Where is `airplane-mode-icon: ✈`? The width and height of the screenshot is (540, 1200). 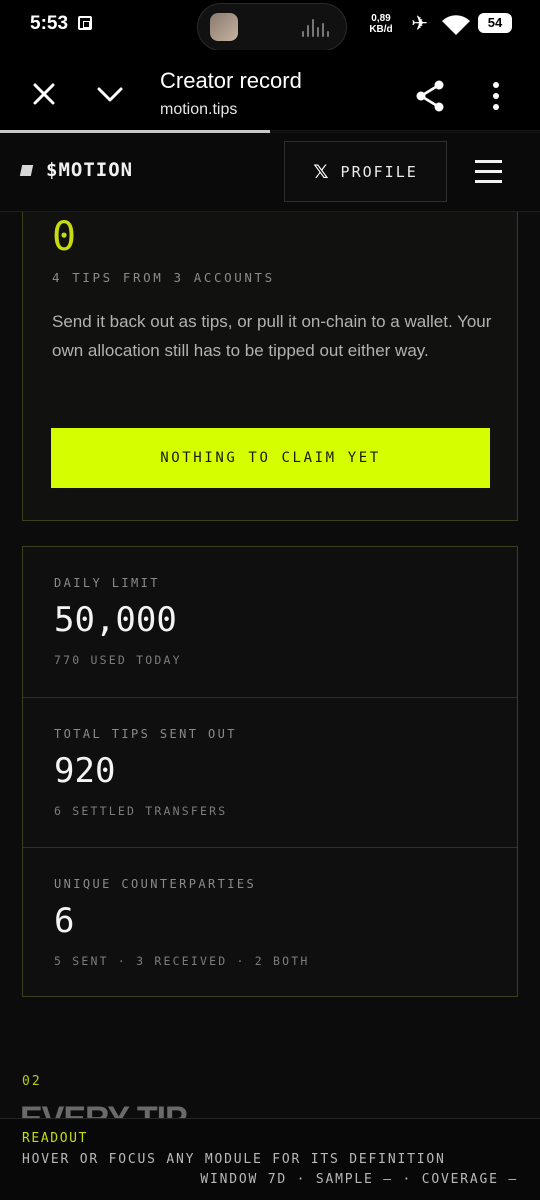
airplane-mode-icon: ✈ is located at coordinates (419, 23).